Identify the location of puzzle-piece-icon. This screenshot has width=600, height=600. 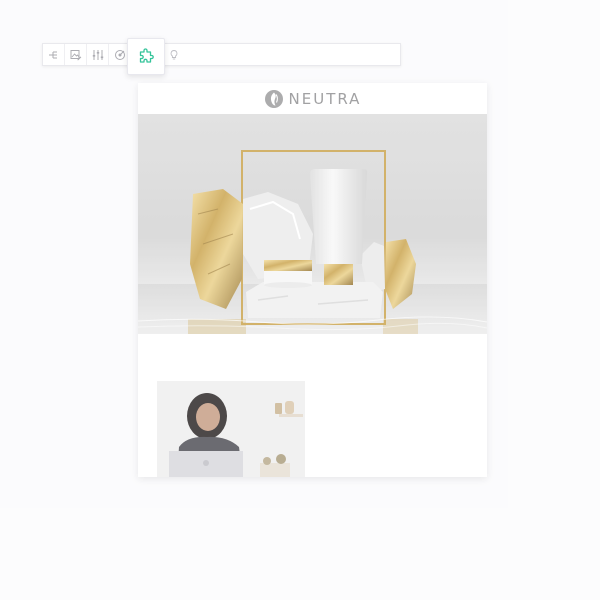
(146, 55).